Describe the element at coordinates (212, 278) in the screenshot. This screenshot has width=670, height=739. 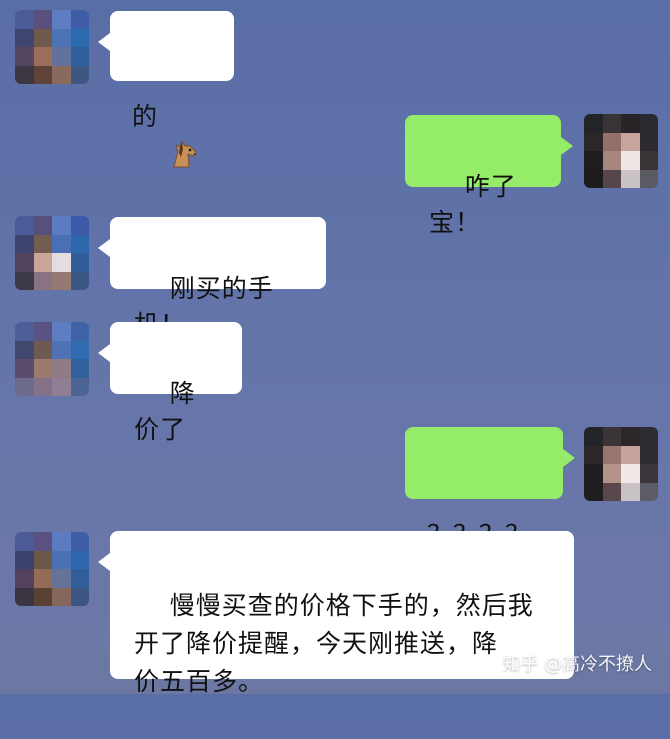
I see `message-bubble: 刚买的手机！` at that location.